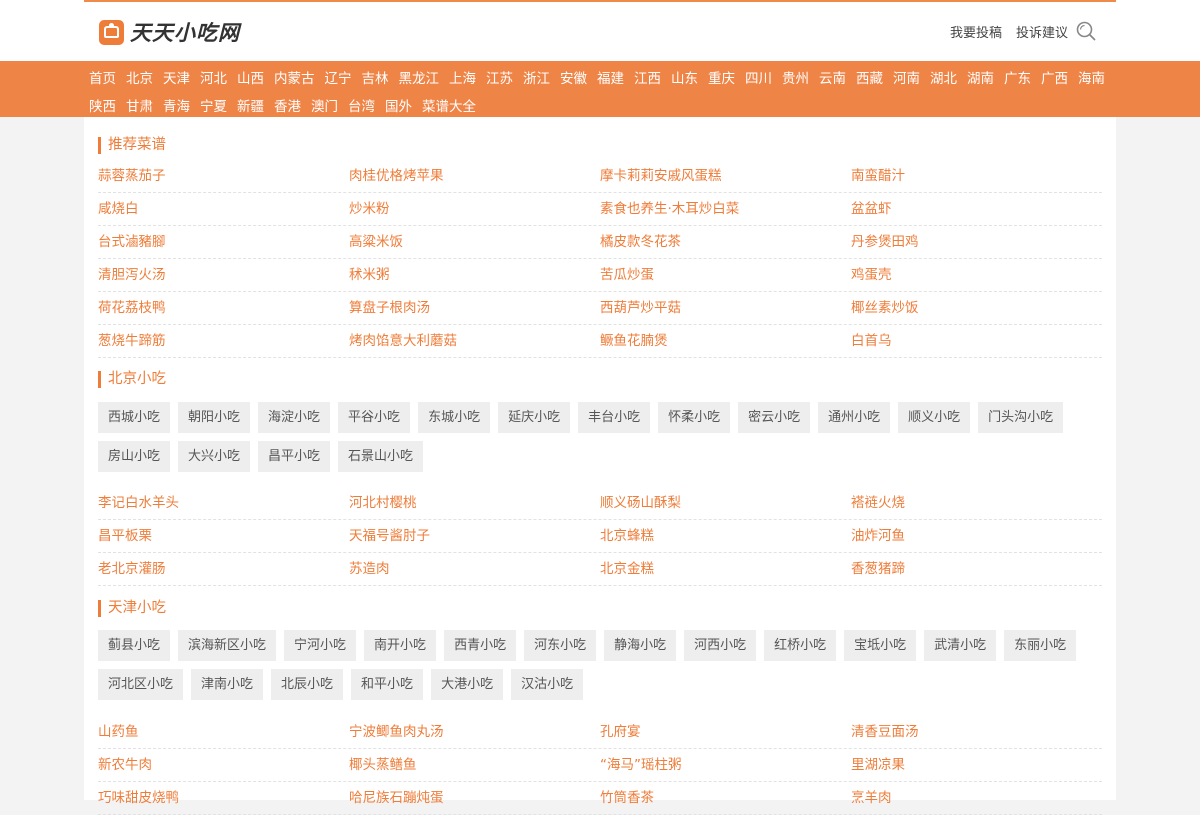 The width and height of the screenshot is (1200, 815). What do you see at coordinates (1054, 79) in the screenshot?
I see `nav-link: 广西` at bounding box center [1054, 79].